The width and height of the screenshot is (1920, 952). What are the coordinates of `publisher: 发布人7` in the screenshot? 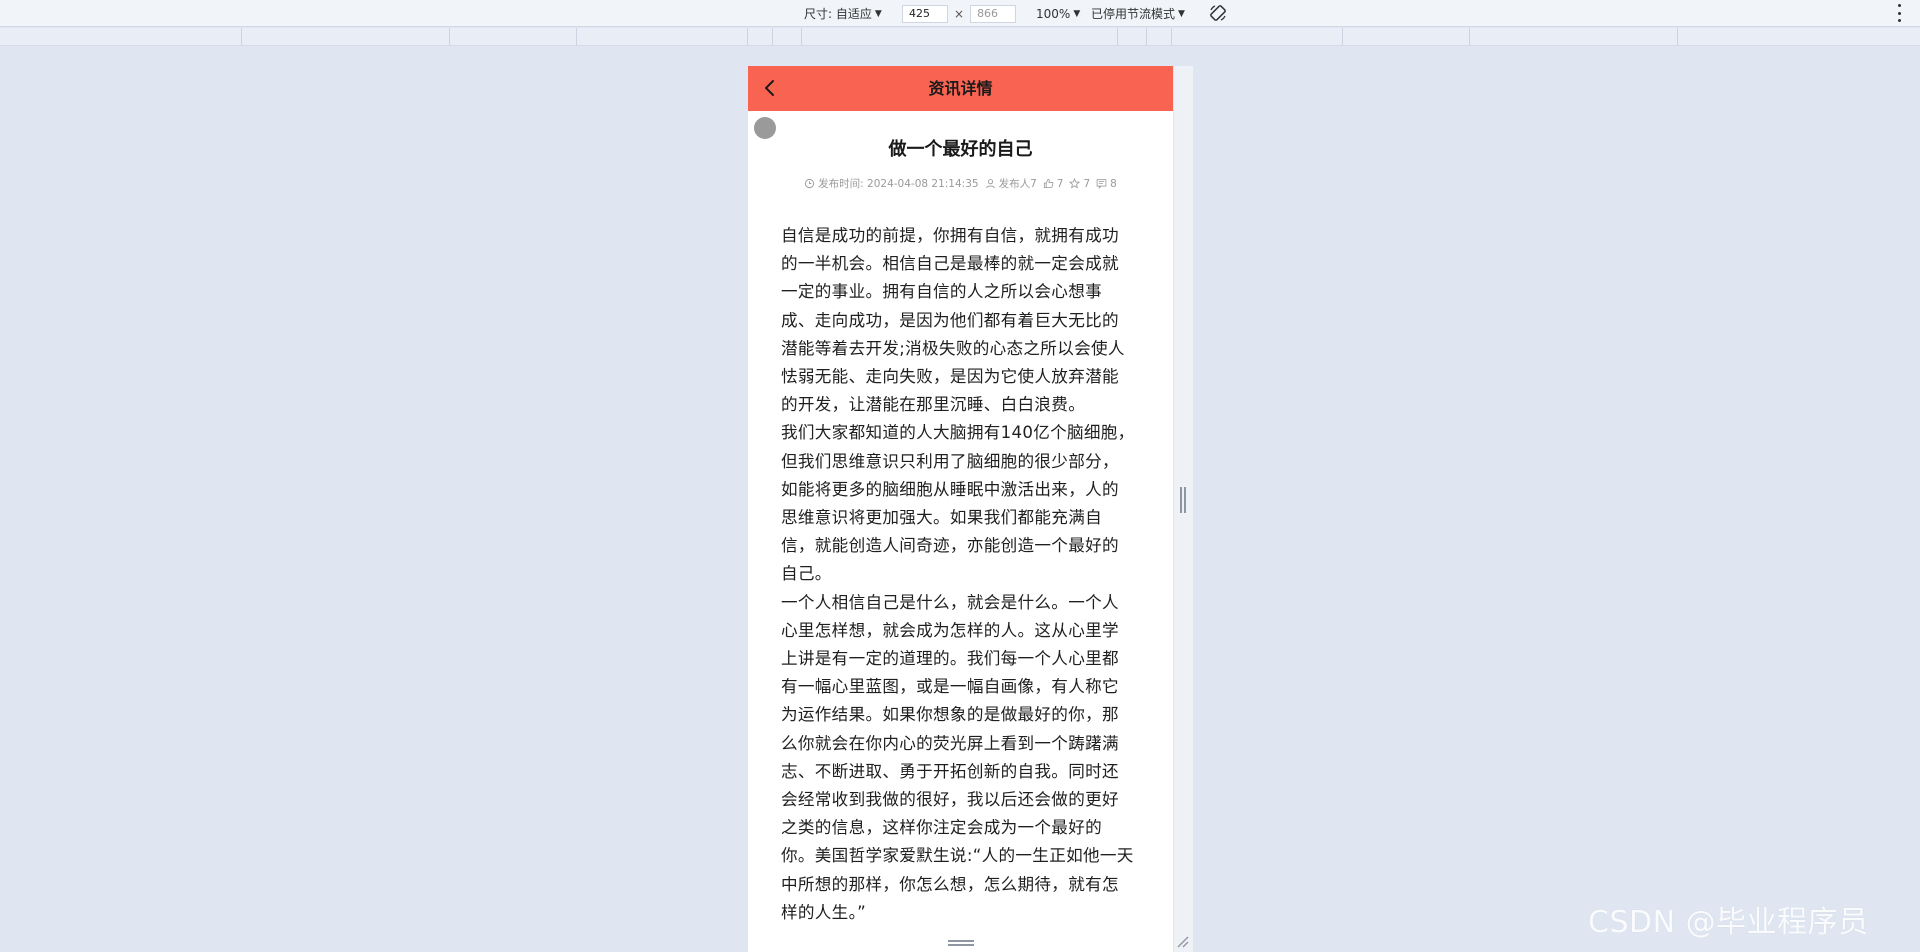 It's located at (1017, 184).